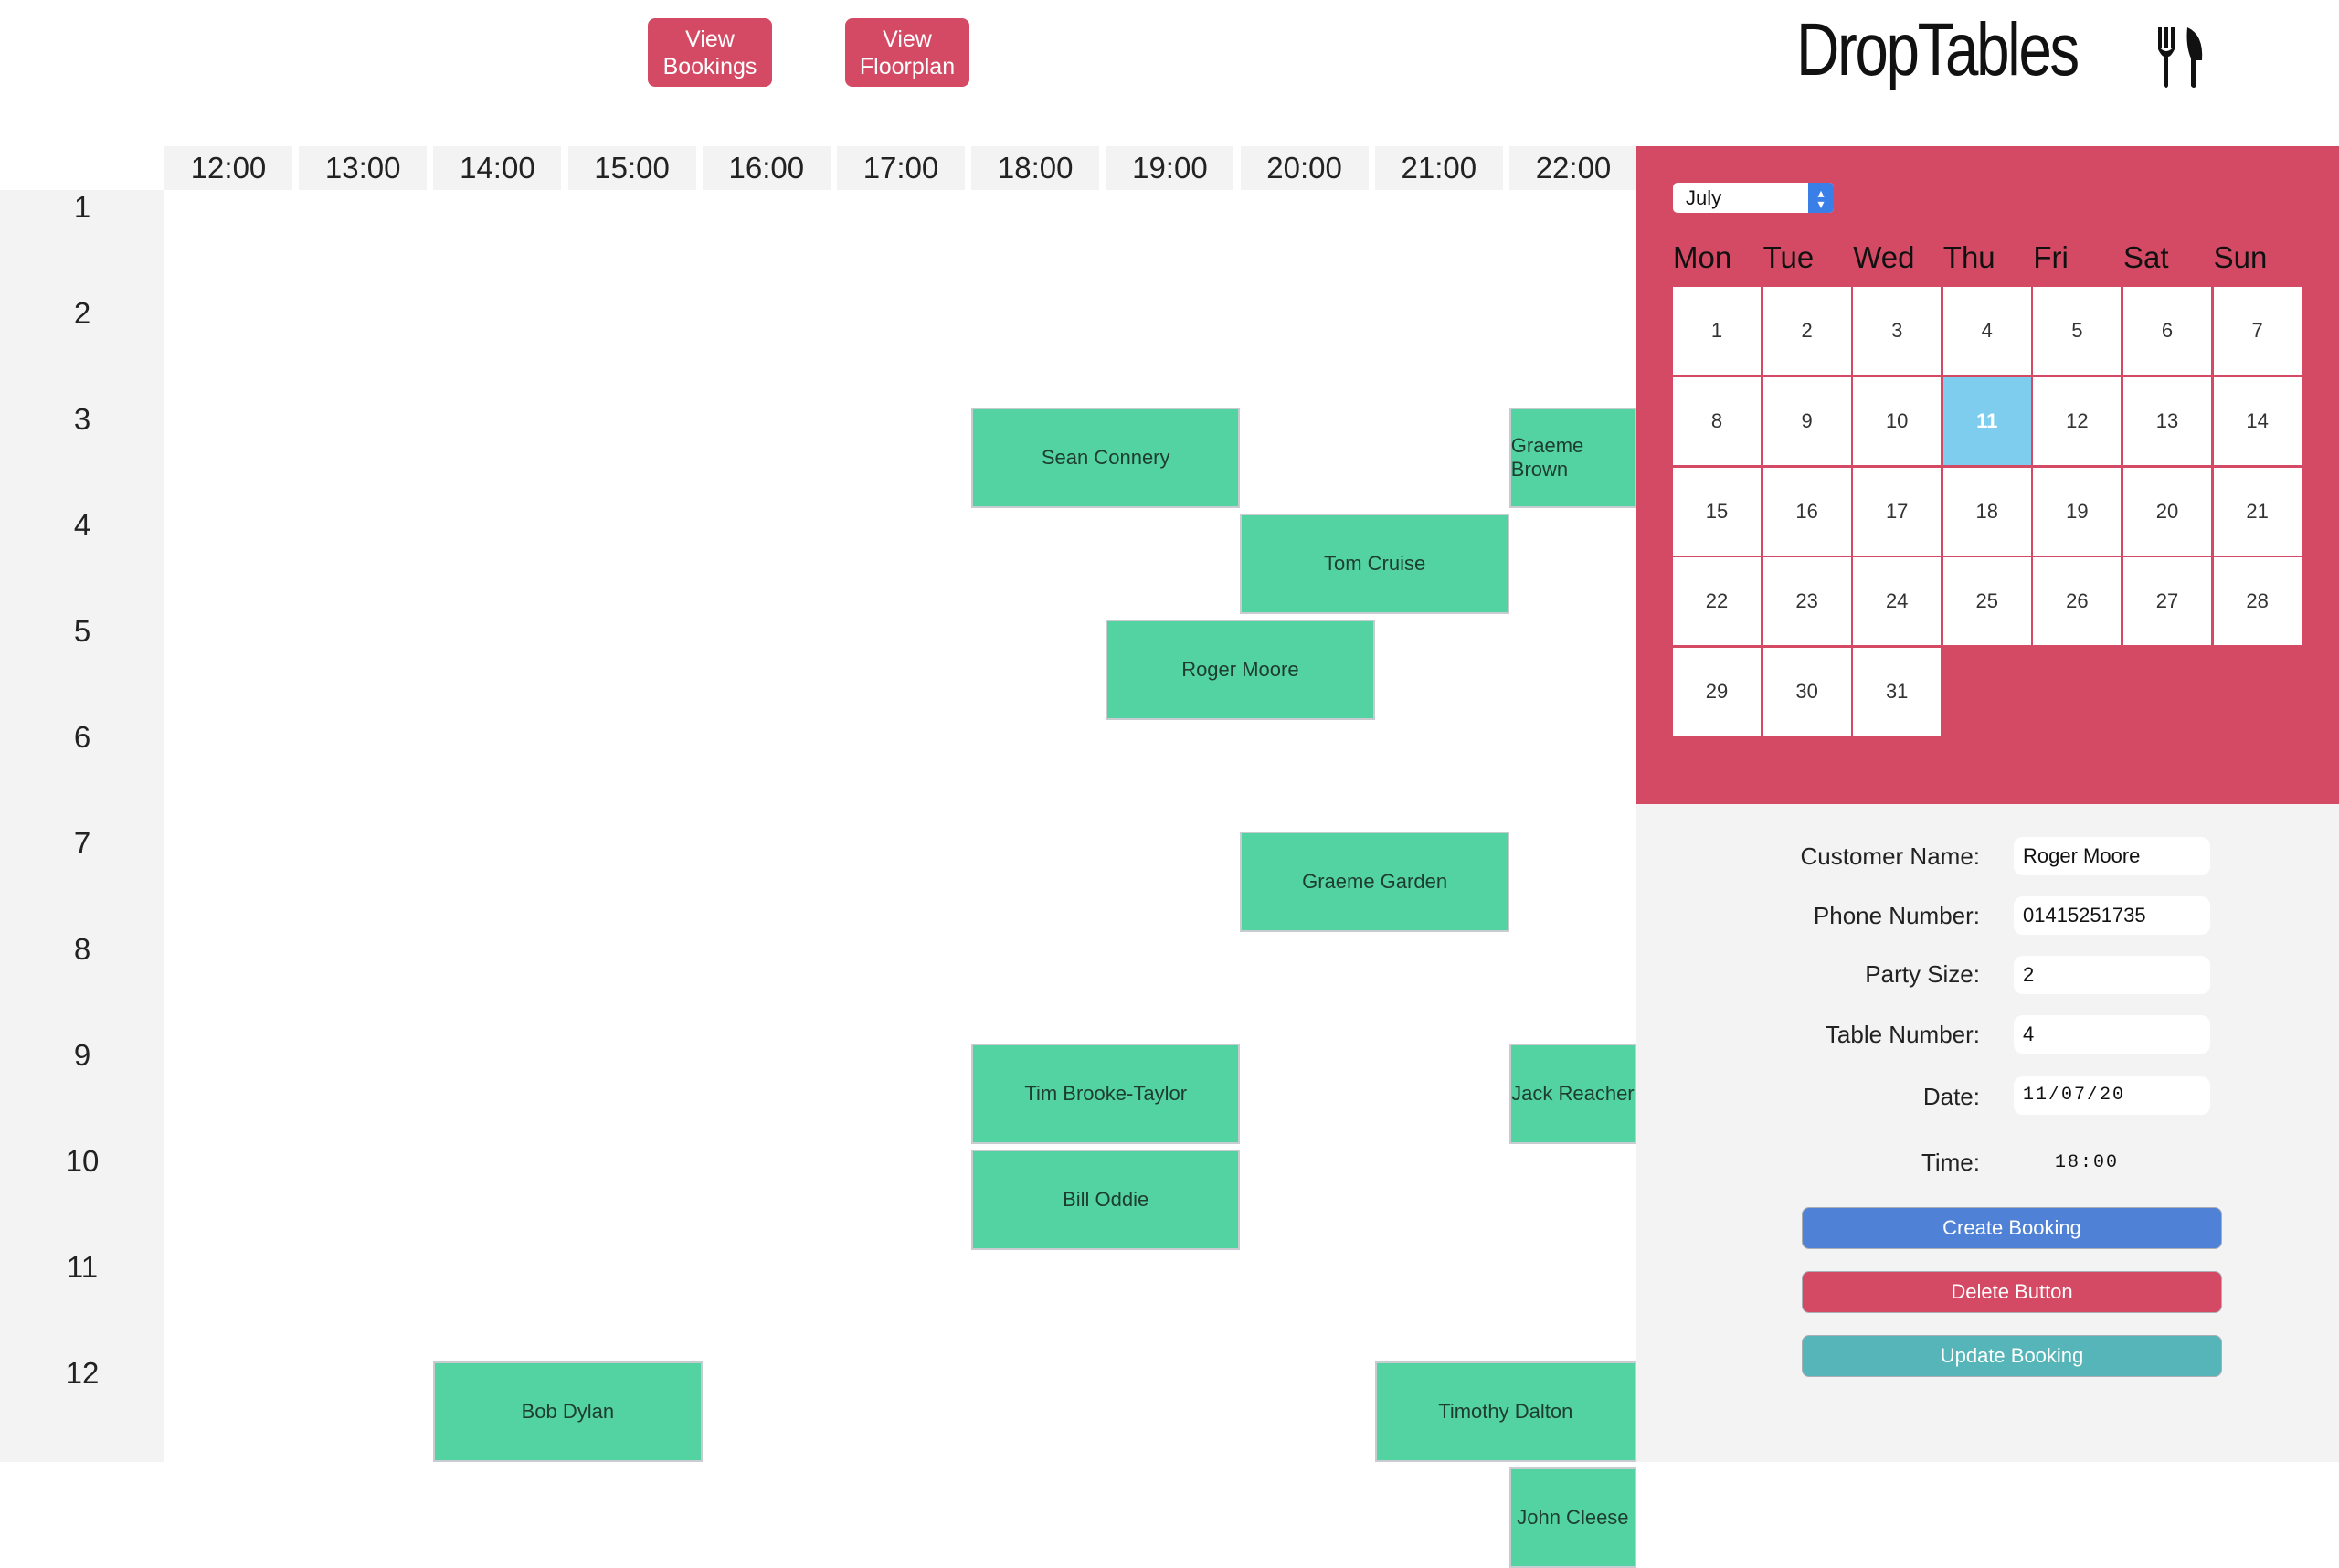 This screenshot has height=1568, width=2339. What do you see at coordinates (82, 313) in the screenshot?
I see `table-row-label: 2` at bounding box center [82, 313].